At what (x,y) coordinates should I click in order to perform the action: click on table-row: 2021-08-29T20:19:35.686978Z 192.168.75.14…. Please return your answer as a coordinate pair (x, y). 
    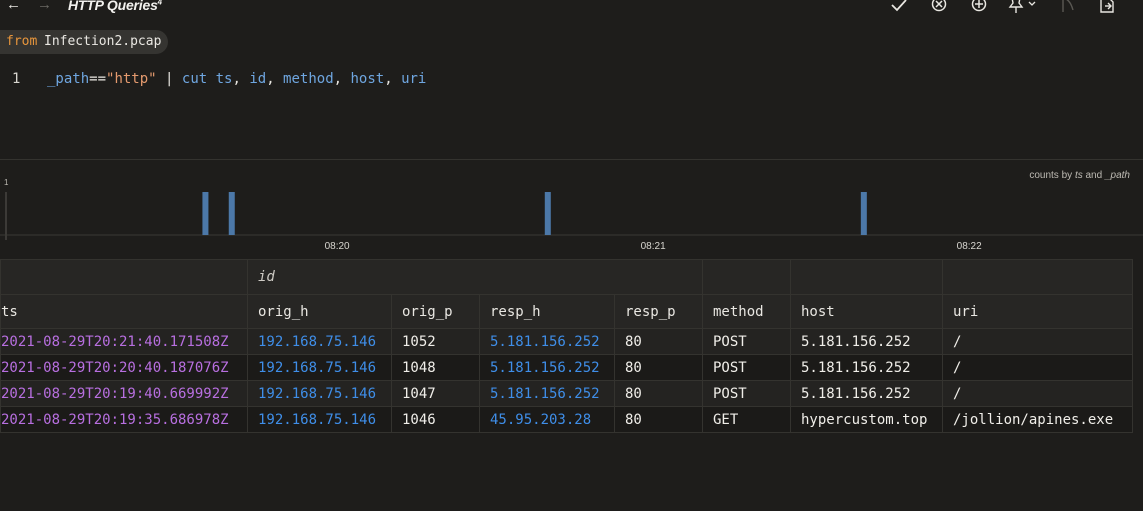
    Looking at the image, I should click on (566, 419).